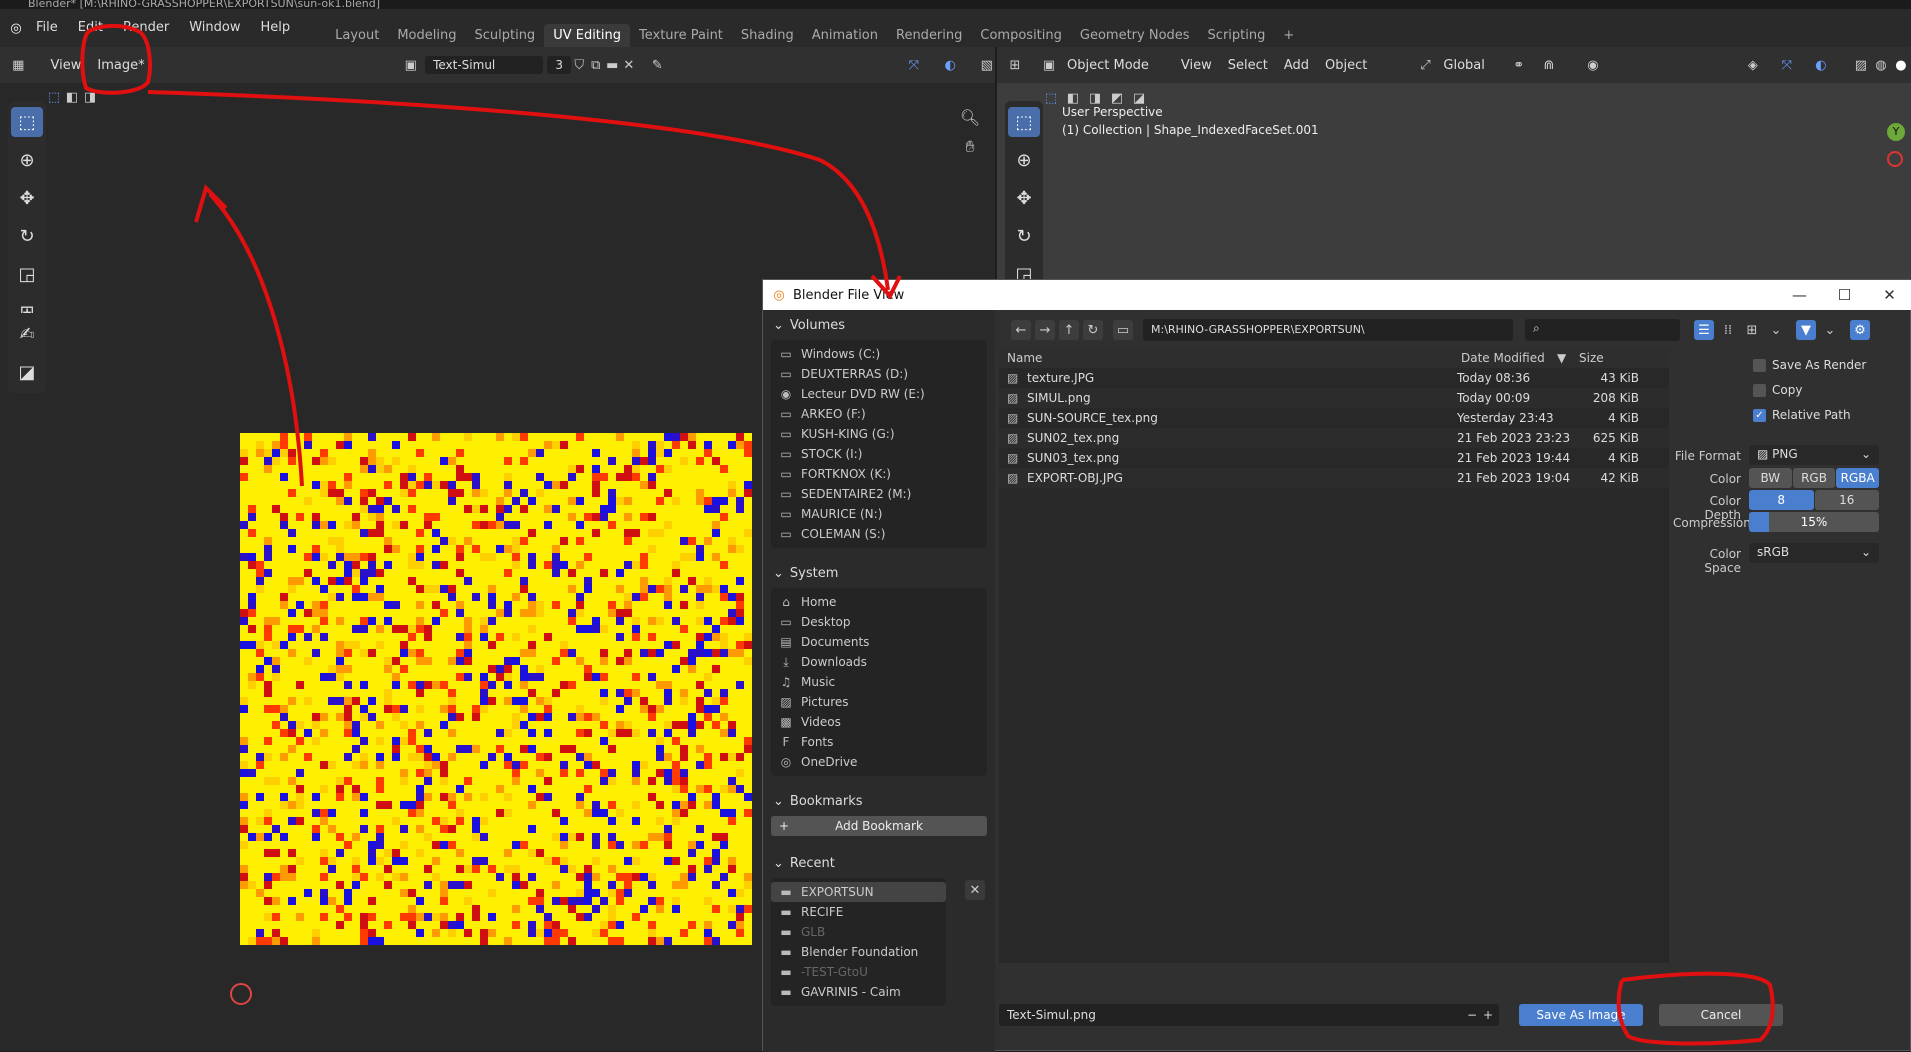 This screenshot has width=1911, height=1052. What do you see at coordinates (858, 952) in the screenshot?
I see `recent-item: ▬ Blender Foundation` at bounding box center [858, 952].